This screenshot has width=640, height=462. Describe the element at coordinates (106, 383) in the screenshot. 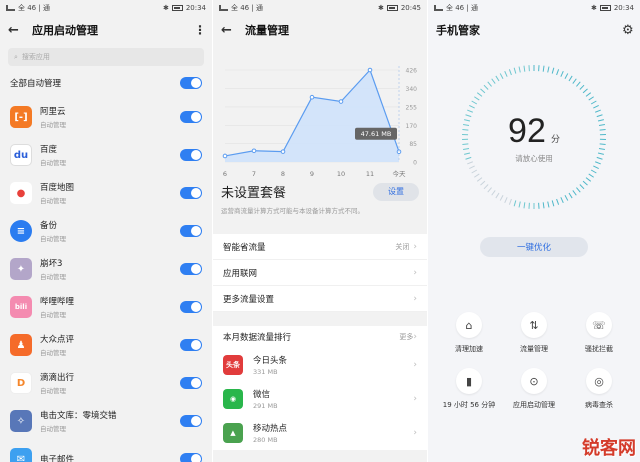

I see `list-item: D 滴滴出行 自动管理` at that location.